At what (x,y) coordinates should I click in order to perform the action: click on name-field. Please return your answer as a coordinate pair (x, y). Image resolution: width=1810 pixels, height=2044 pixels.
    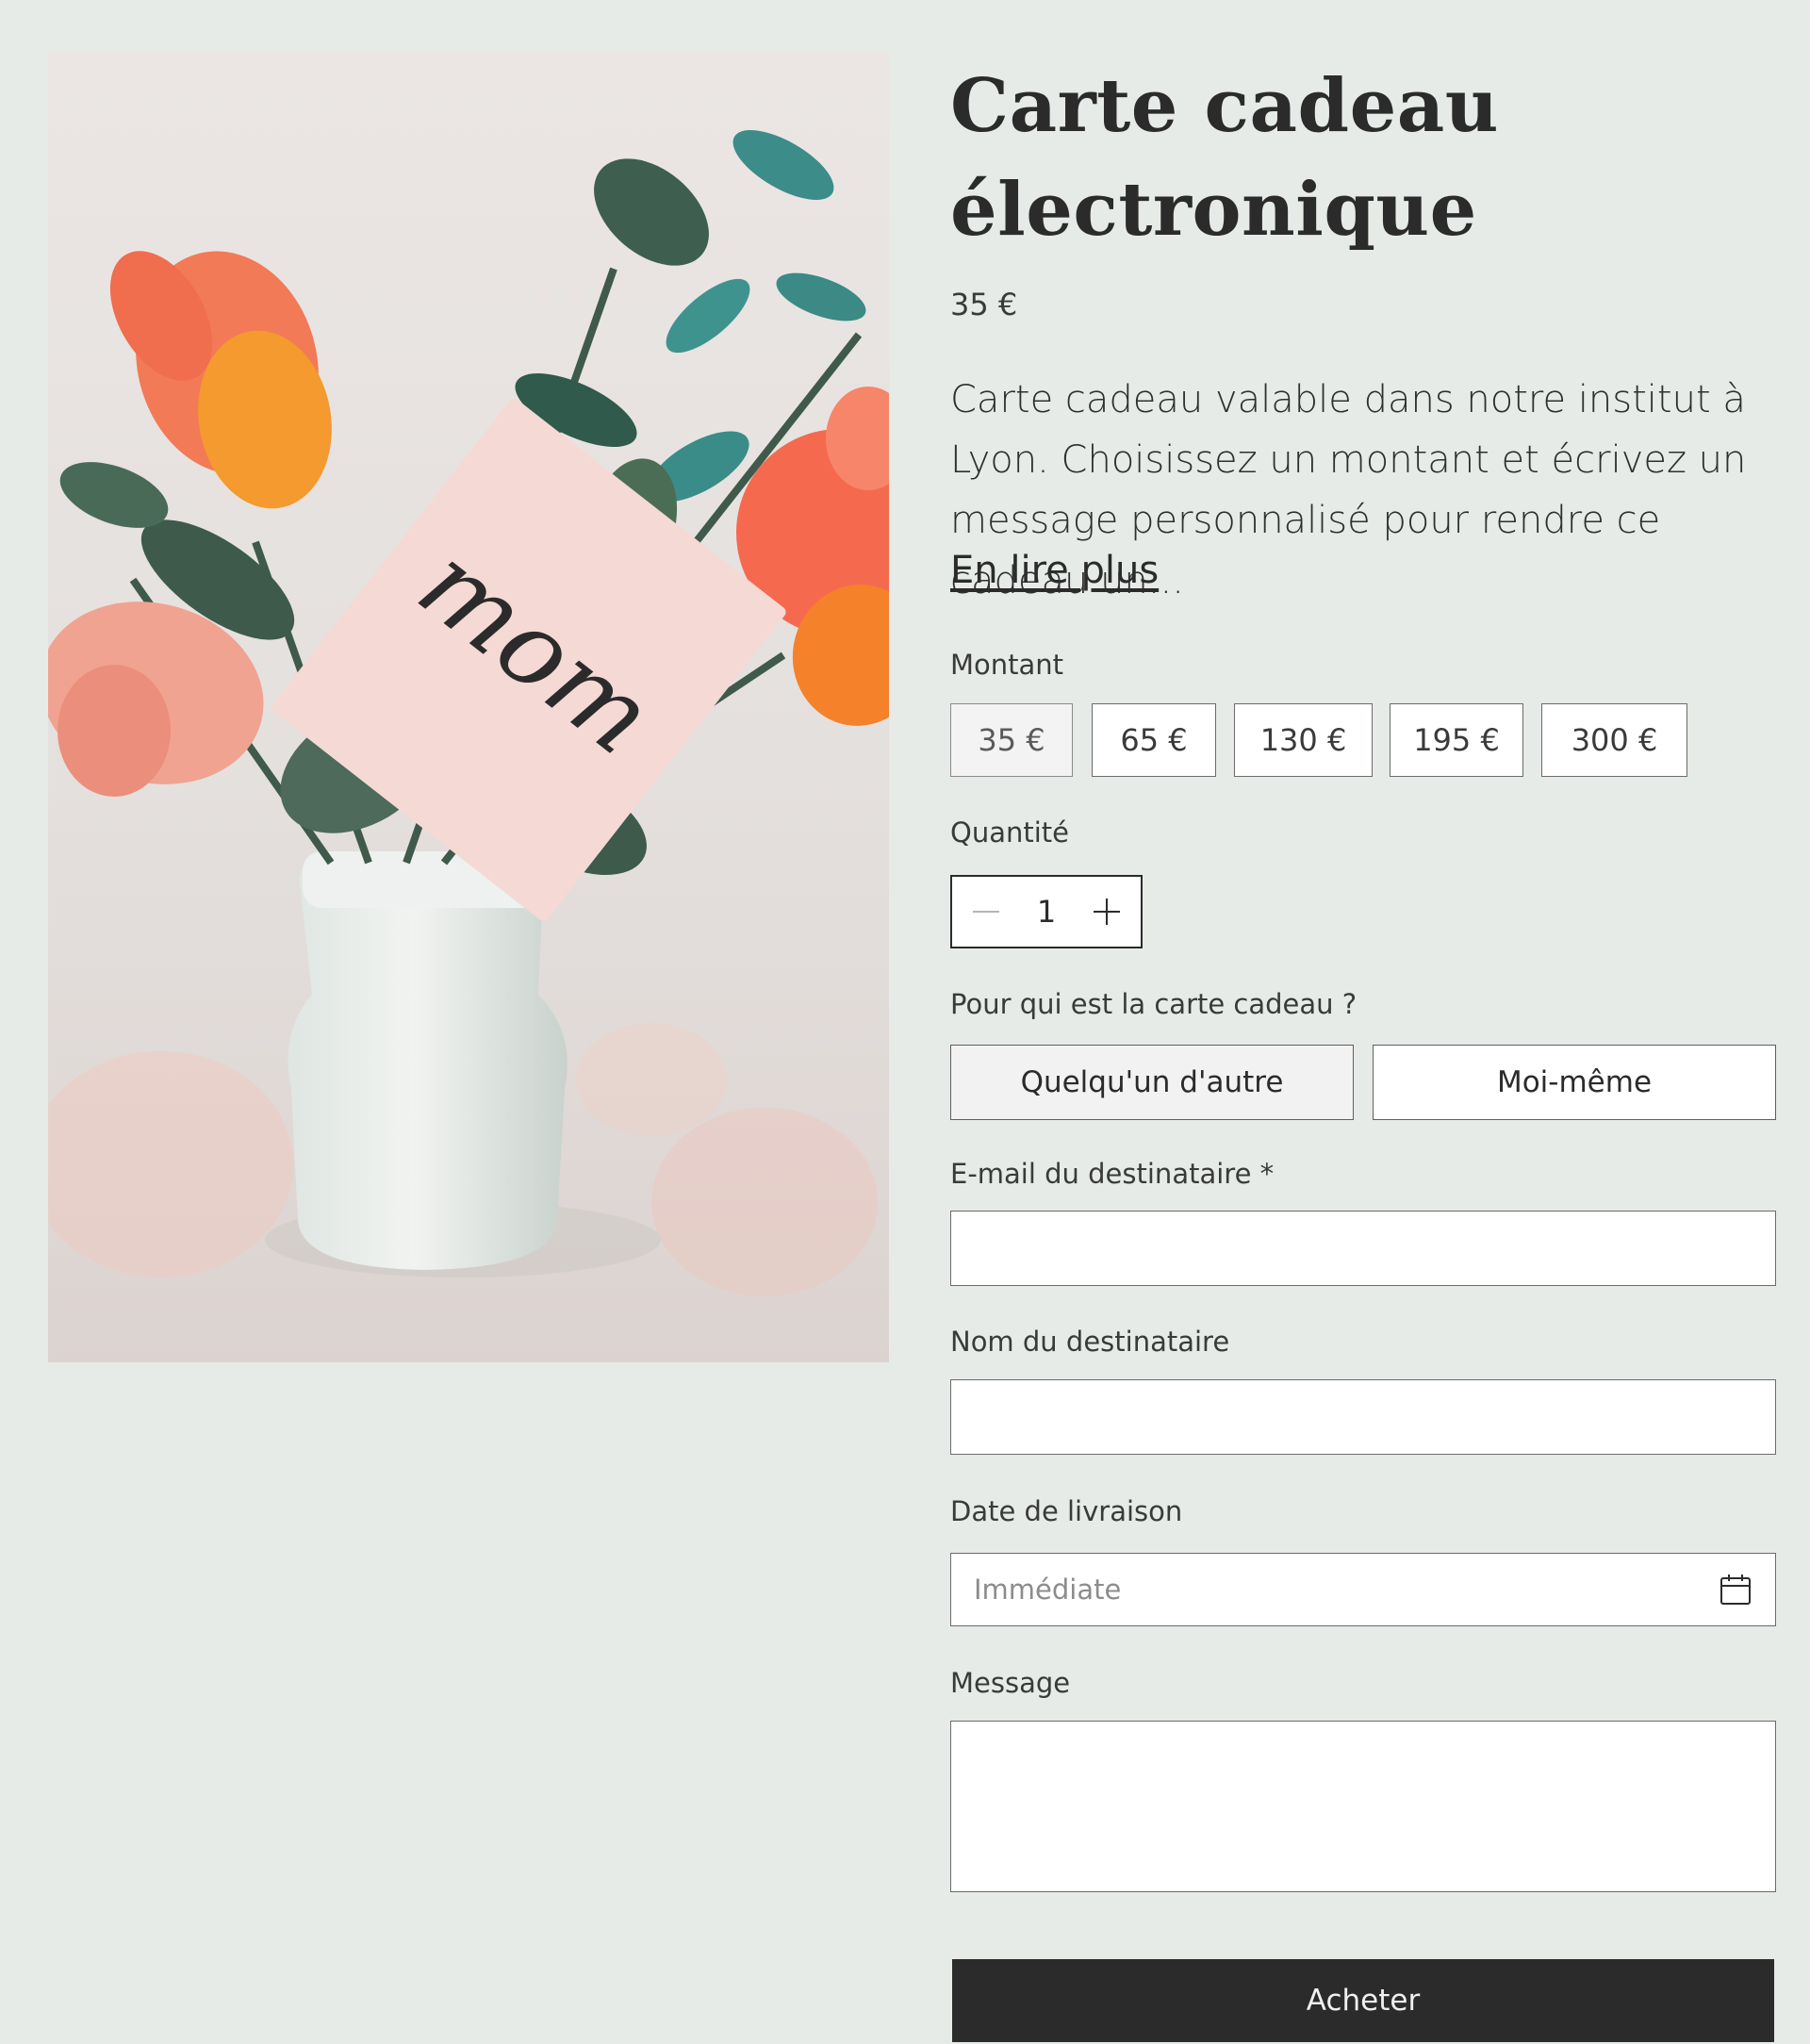
    Looking at the image, I should click on (1363, 1417).